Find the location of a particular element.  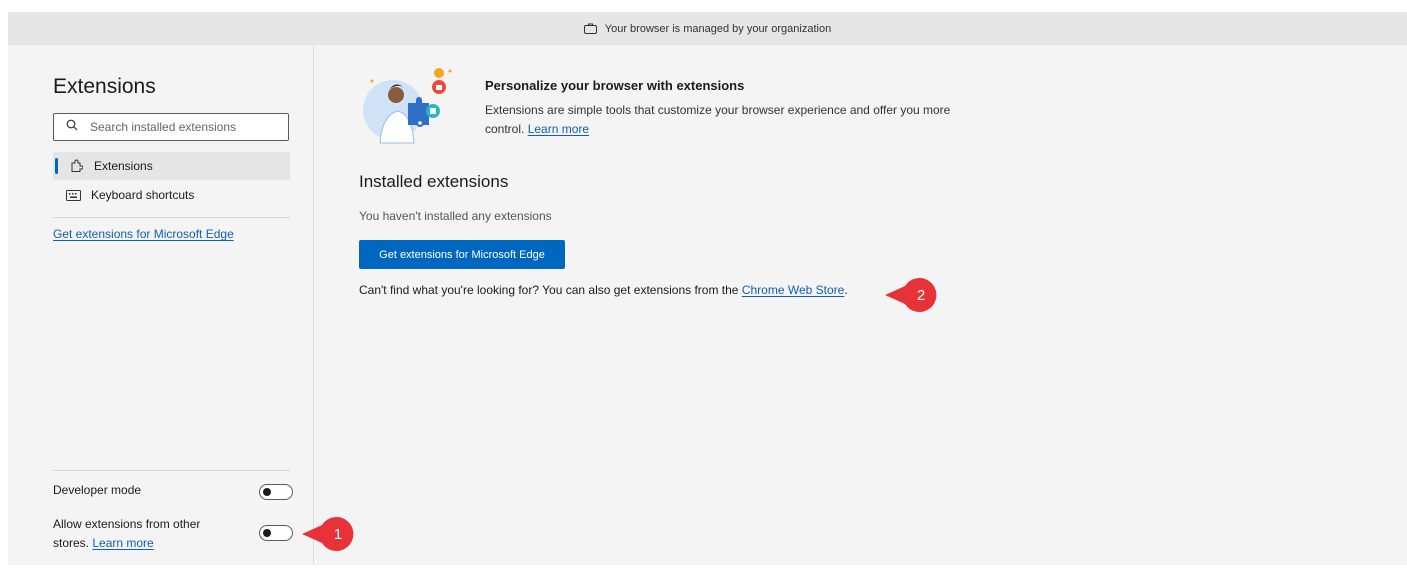

search-input is located at coordinates (180, 127).